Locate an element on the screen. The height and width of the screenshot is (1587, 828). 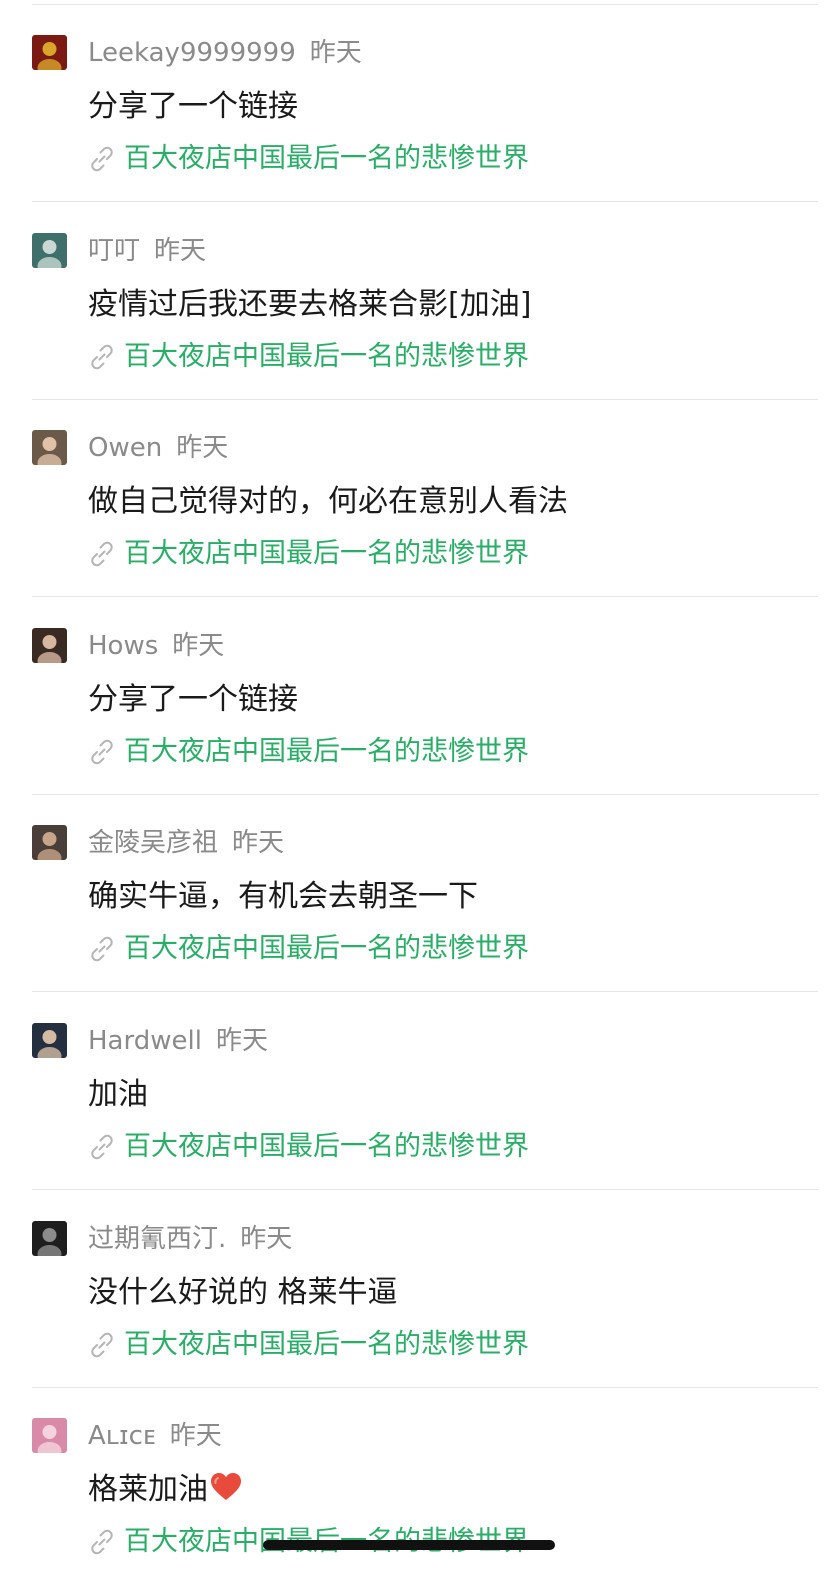
user-name: 叮叮 is located at coordinates (114, 251).